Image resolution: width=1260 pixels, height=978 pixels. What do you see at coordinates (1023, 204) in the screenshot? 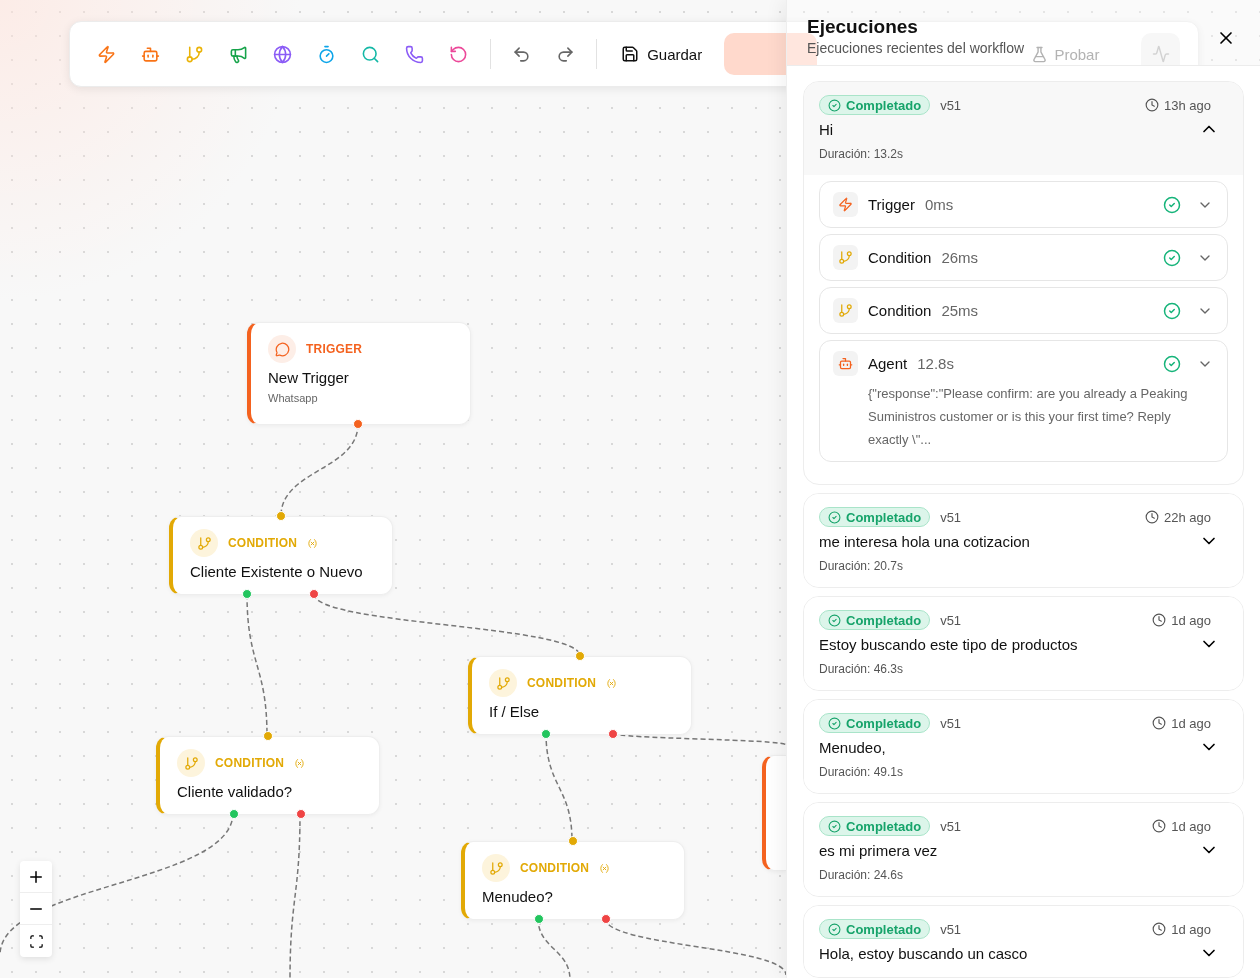
I see `step-card: Trigger 0ms` at bounding box center [1023, 204].